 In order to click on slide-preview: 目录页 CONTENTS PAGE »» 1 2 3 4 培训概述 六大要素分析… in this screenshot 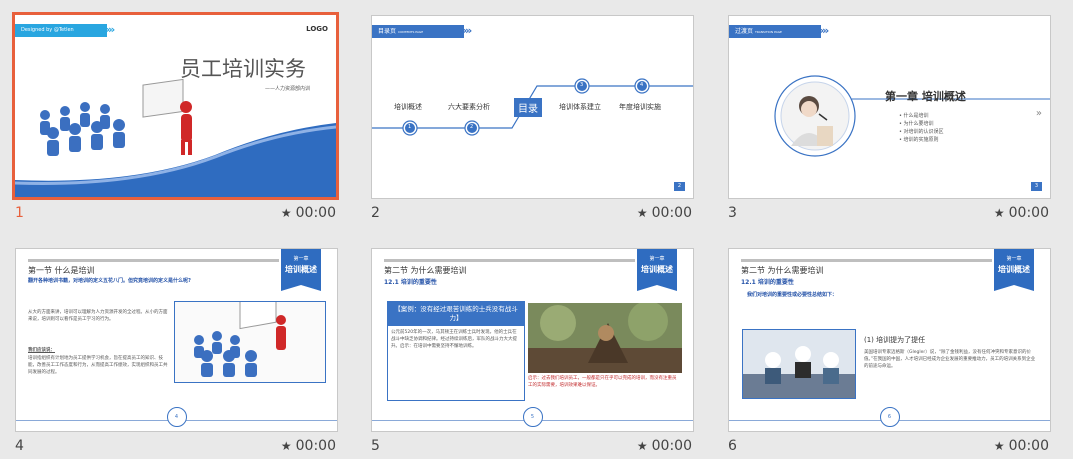, I will do `click(532, 107)`.